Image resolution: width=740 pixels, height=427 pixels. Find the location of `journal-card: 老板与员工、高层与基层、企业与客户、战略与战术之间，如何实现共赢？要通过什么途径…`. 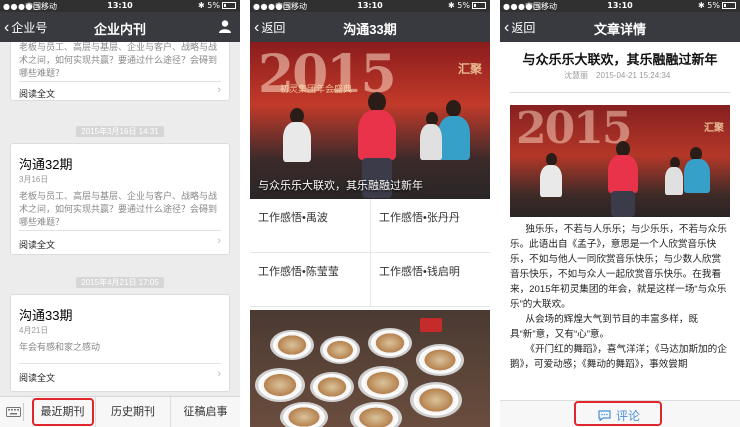

journal-card: 老板与员工、高层与基层、企业与客户、战略与战术之间，如何实现共赢？要通过什么途径… is located at coordinates (120, 71).